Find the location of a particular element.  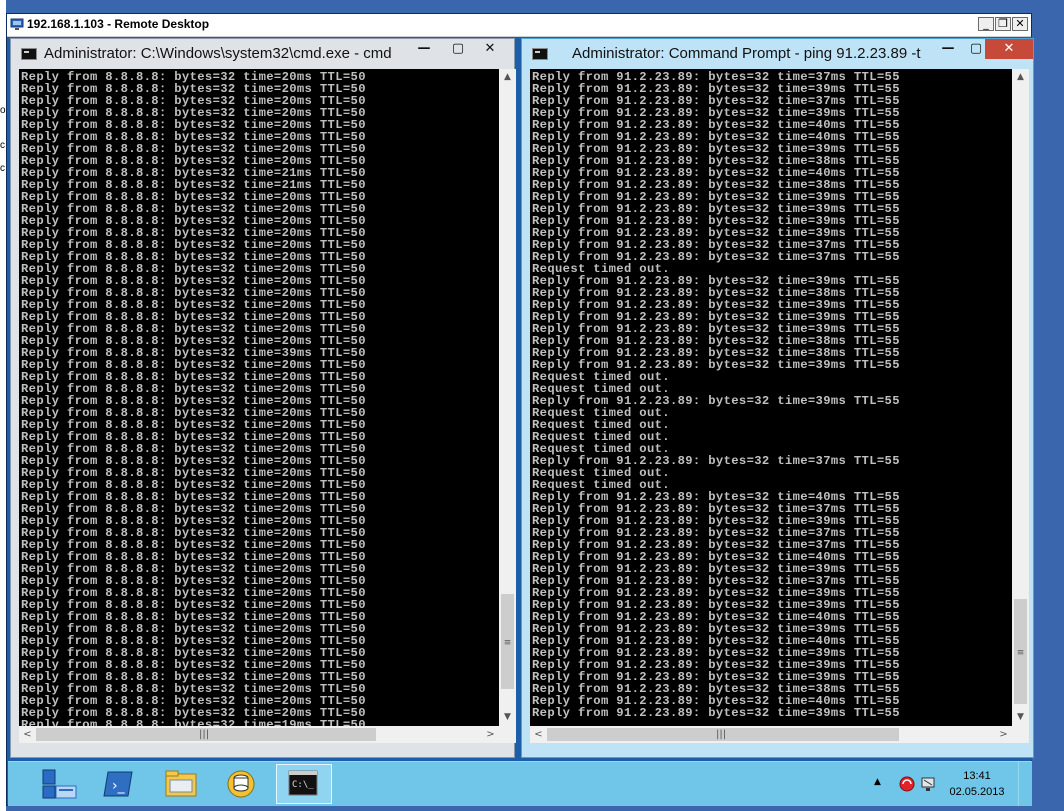

taskbar-file-explorer is located at coordinates (181, 784).